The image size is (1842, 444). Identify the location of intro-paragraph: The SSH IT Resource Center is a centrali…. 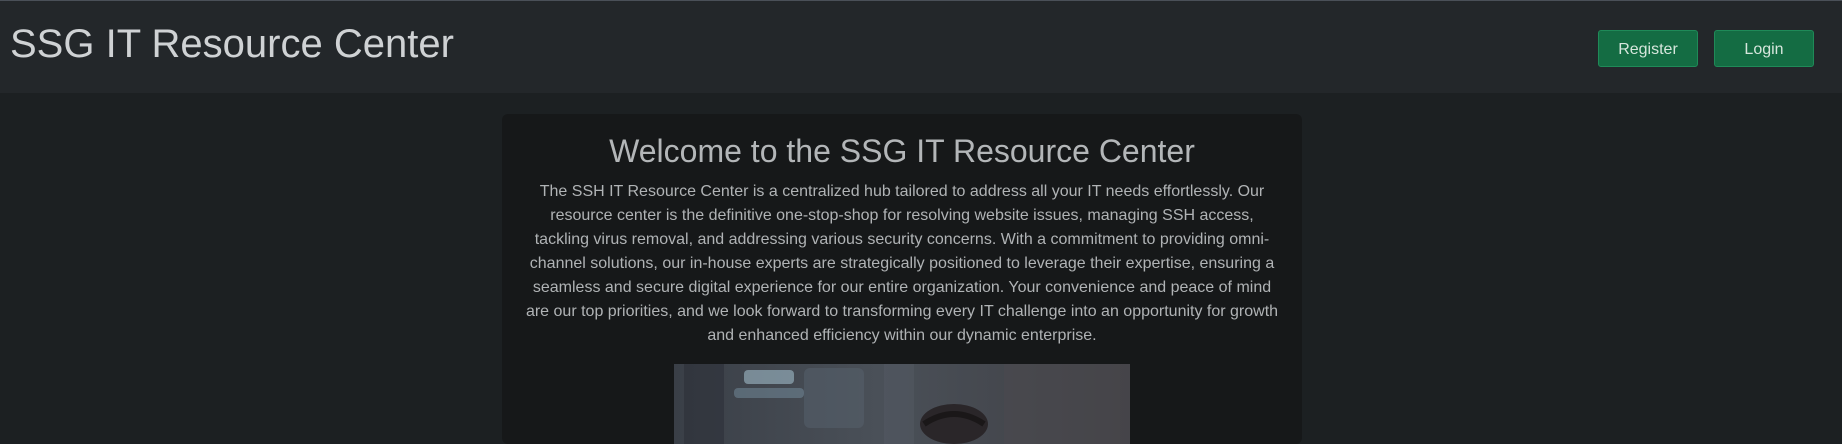
(902, 263).